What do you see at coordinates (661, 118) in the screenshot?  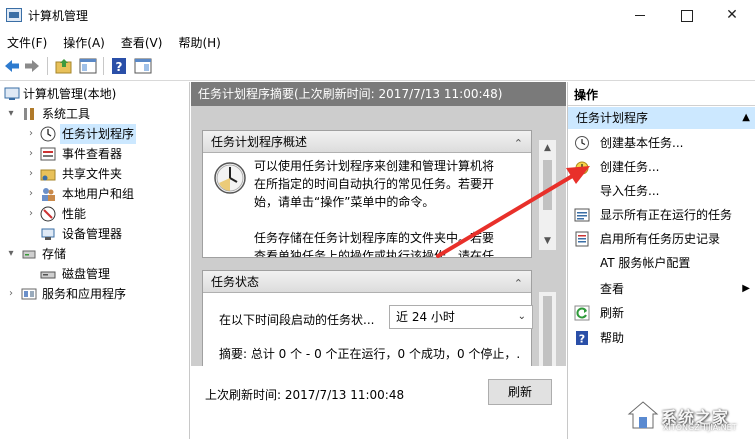 I see `actions-section-task-scheduler: 任务计划程序 ▲` at bounding box center [661, 118].